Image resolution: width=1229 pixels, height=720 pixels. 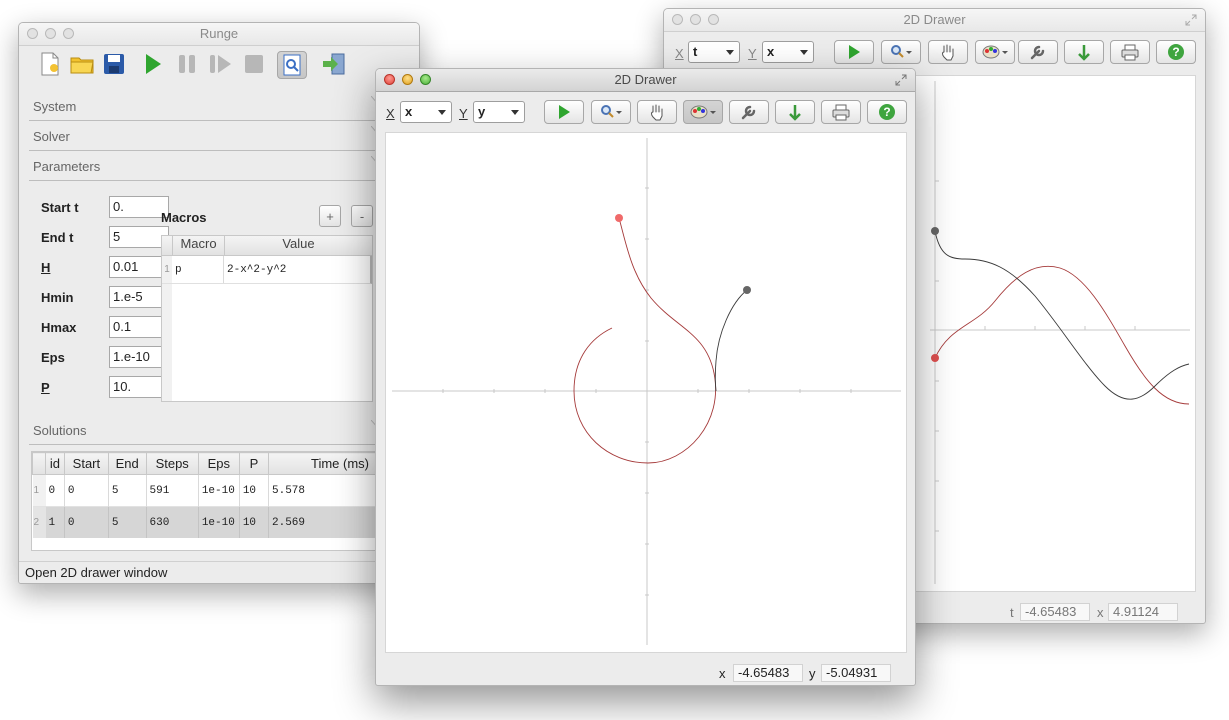 What do you see at coordinates (127, 463) in the screenshot?
I see `col-end: End` at bounding box center [127, 463].